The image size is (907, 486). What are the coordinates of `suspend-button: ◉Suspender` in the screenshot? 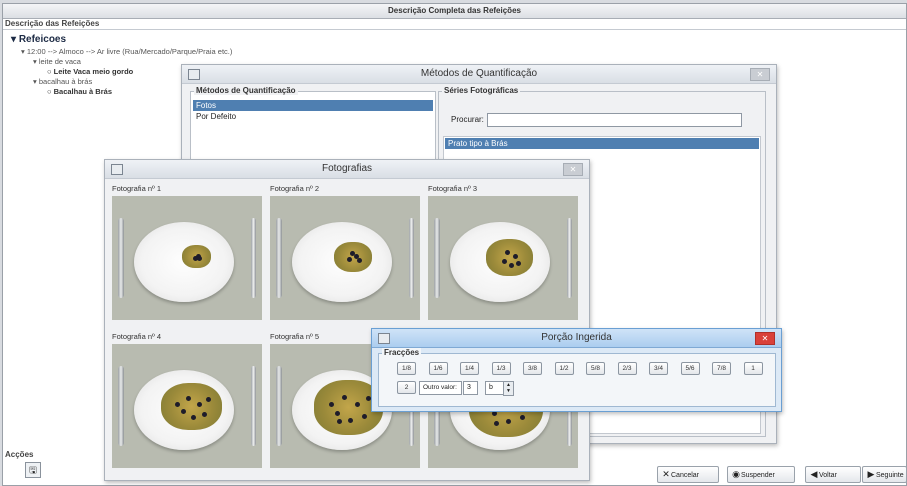 It's located at (761, 474).